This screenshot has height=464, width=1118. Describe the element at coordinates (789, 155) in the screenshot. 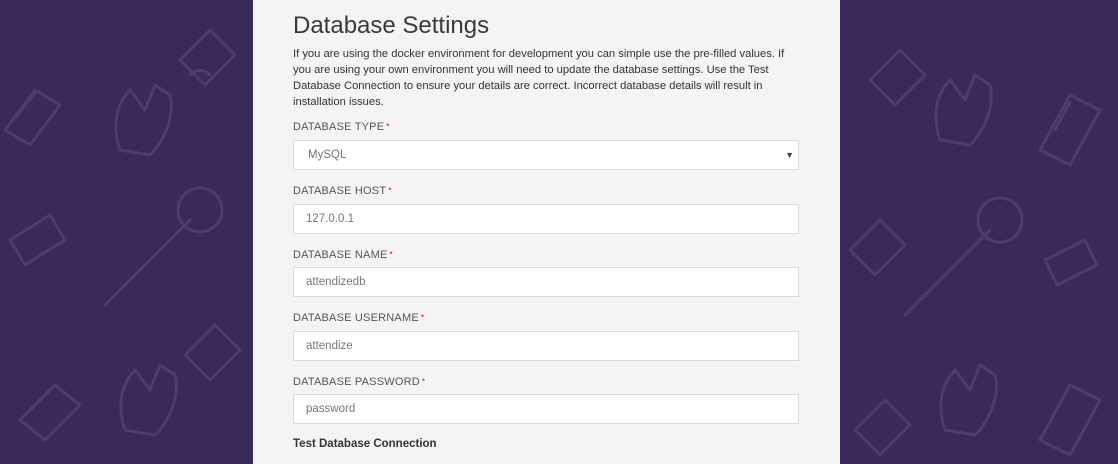

I see `chevron-down-icon: ▼` at that location.